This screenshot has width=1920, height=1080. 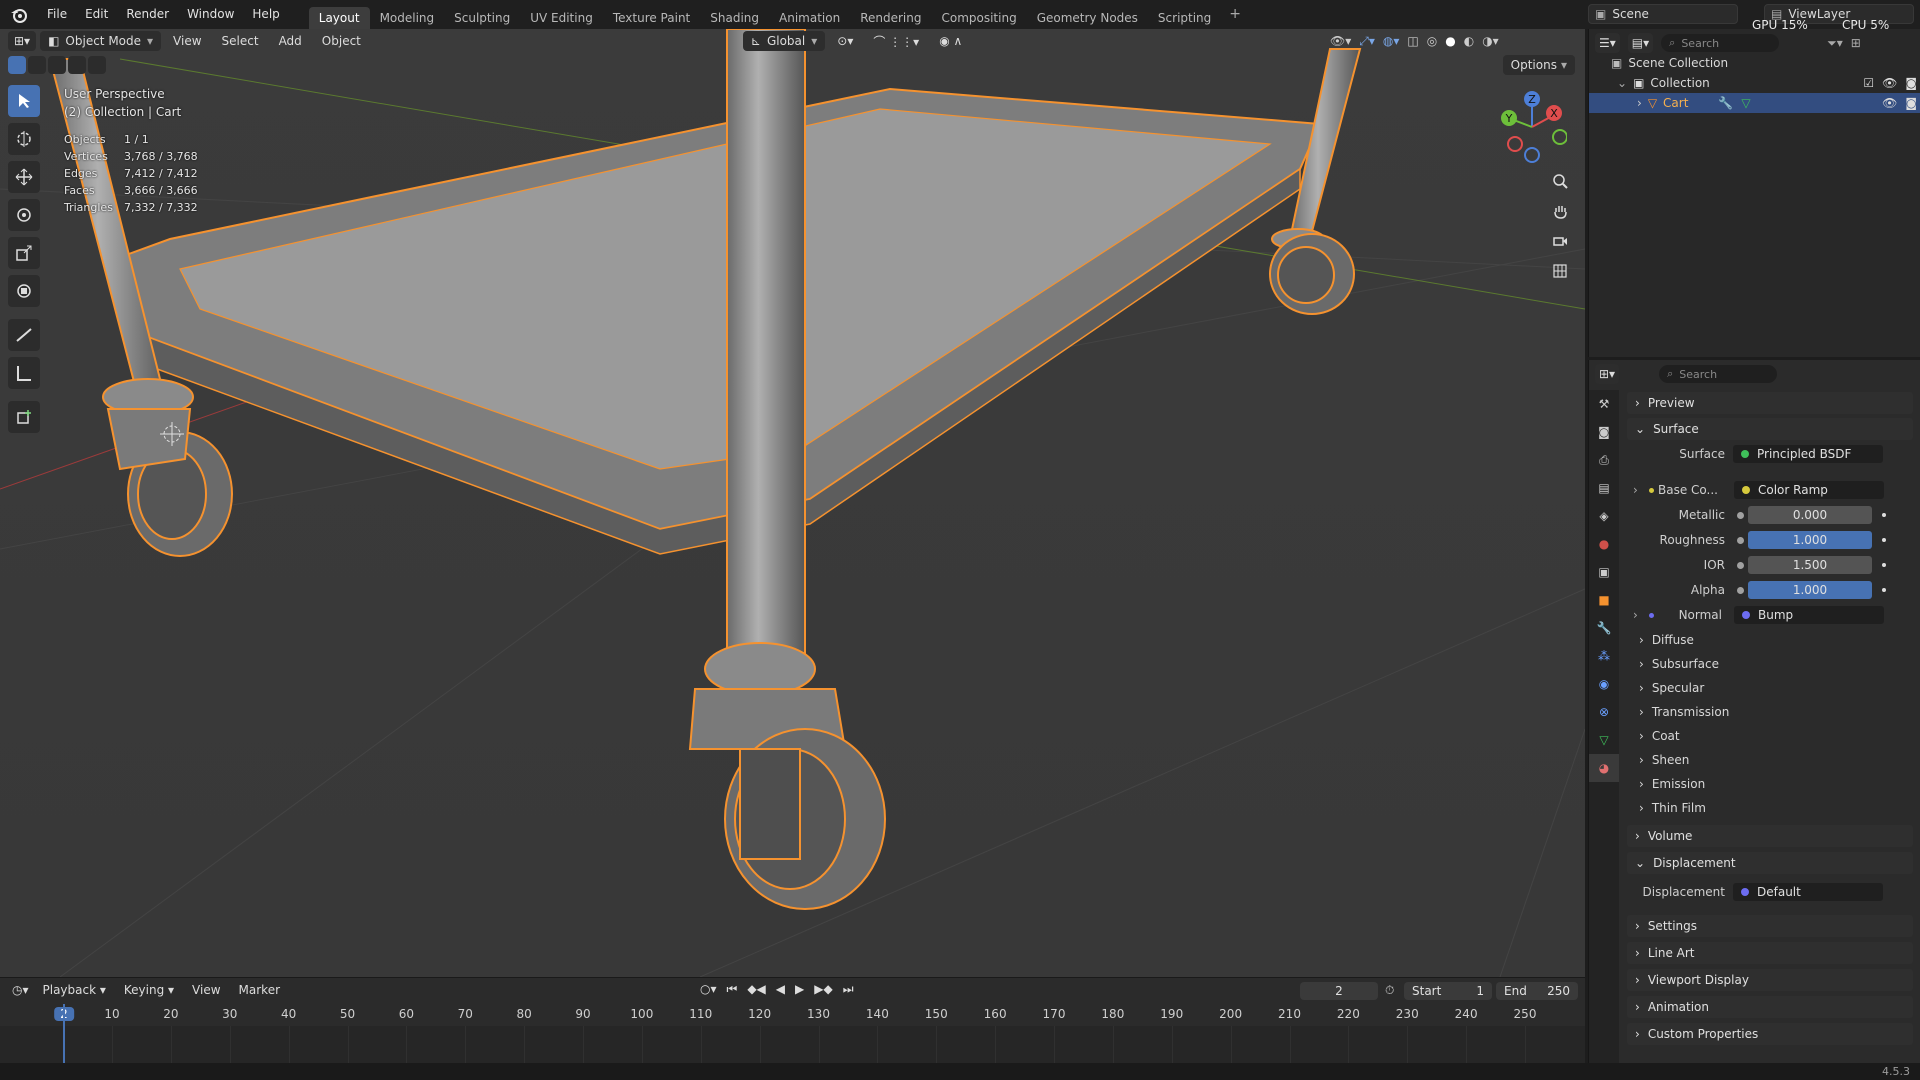 I want to click on select-box-tool-icon, so click(x=24, y=101).